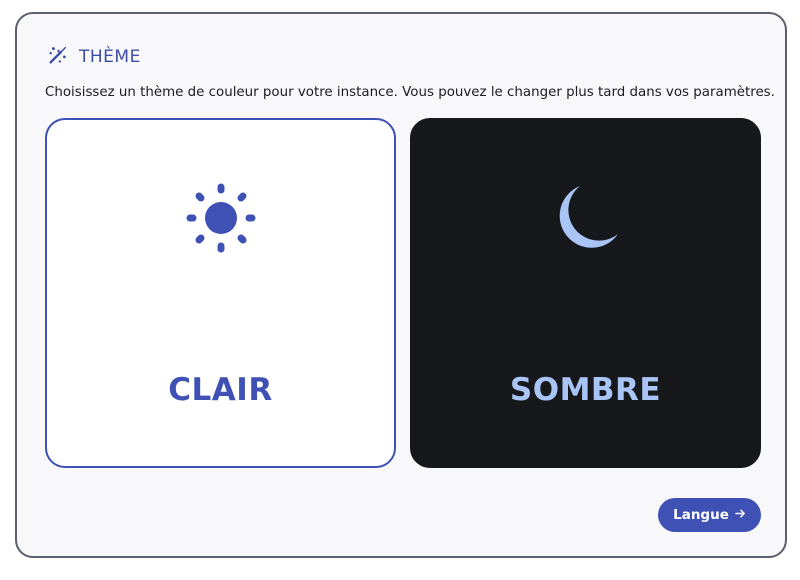 Image resolution: width=800 pixels, height=580 pixels. I want to click on theme-label-light: CLAIR, so click(220, 390).